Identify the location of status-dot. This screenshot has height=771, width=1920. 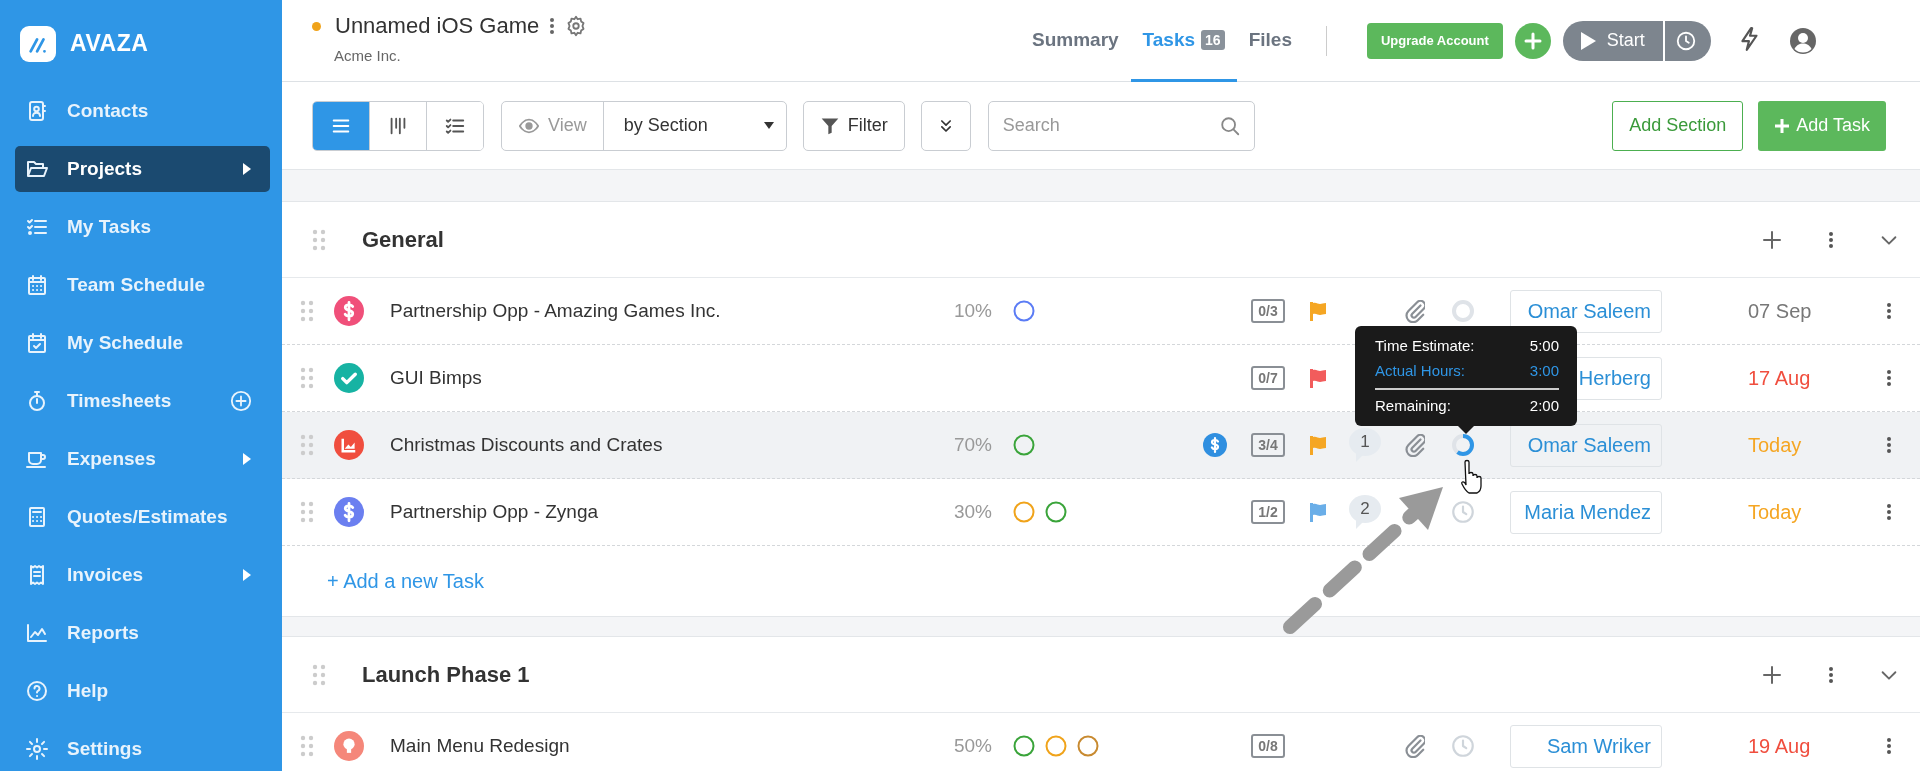
(316, 26).